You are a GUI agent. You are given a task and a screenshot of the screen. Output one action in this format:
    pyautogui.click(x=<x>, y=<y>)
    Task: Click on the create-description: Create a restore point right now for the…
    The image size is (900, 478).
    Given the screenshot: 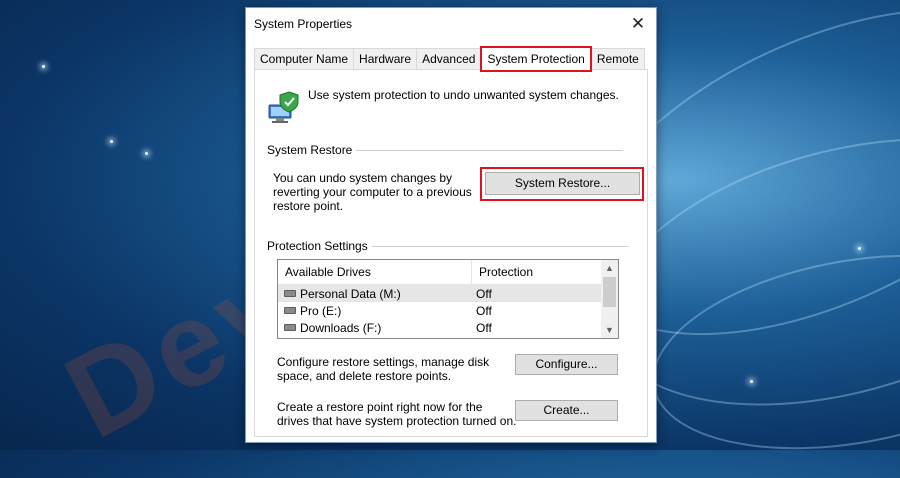 What is the action you would take?
    pyautogui.click(x=397, y=414)
    